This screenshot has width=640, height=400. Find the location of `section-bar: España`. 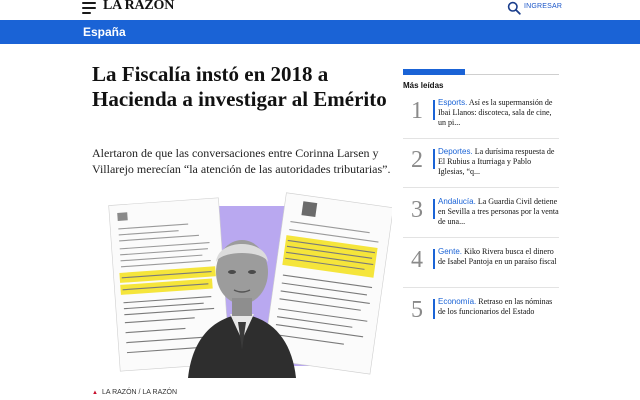

section-bar: España is located at coordinates (320, 32).